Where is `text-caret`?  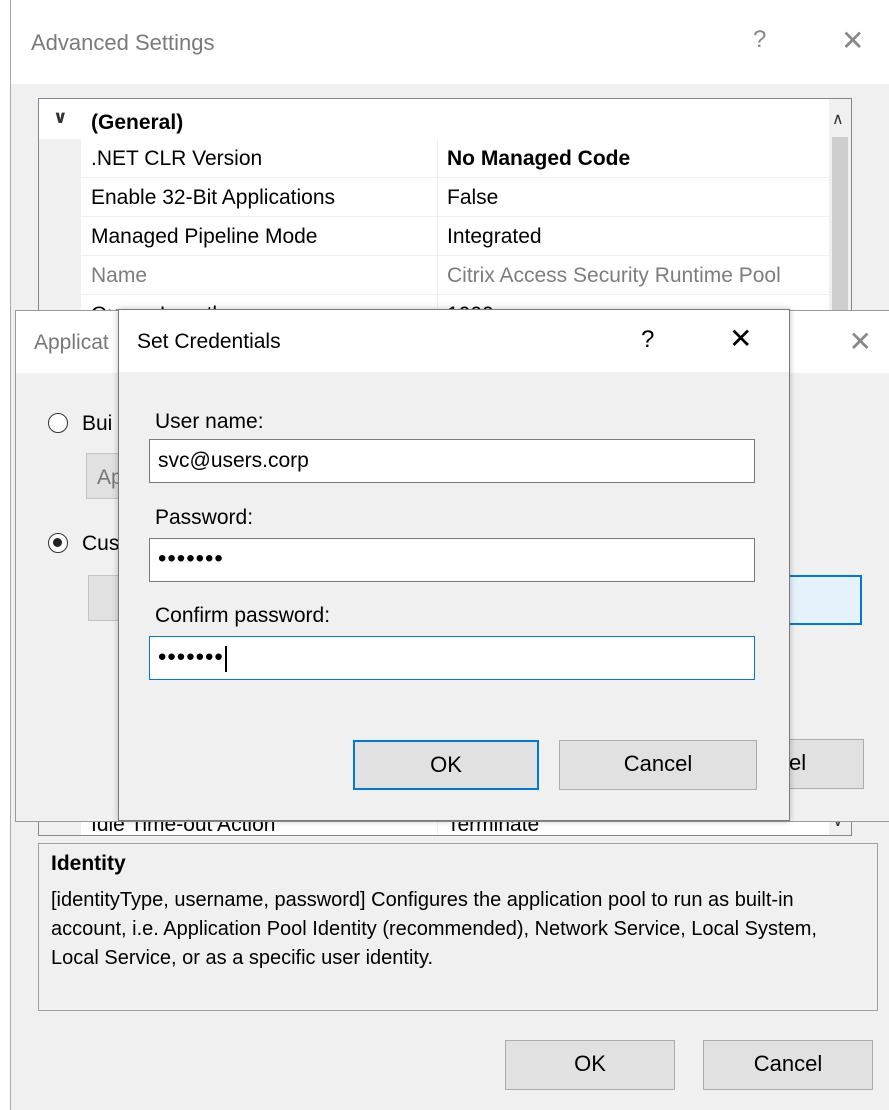
text-caret is located at coordinates (225, 659).